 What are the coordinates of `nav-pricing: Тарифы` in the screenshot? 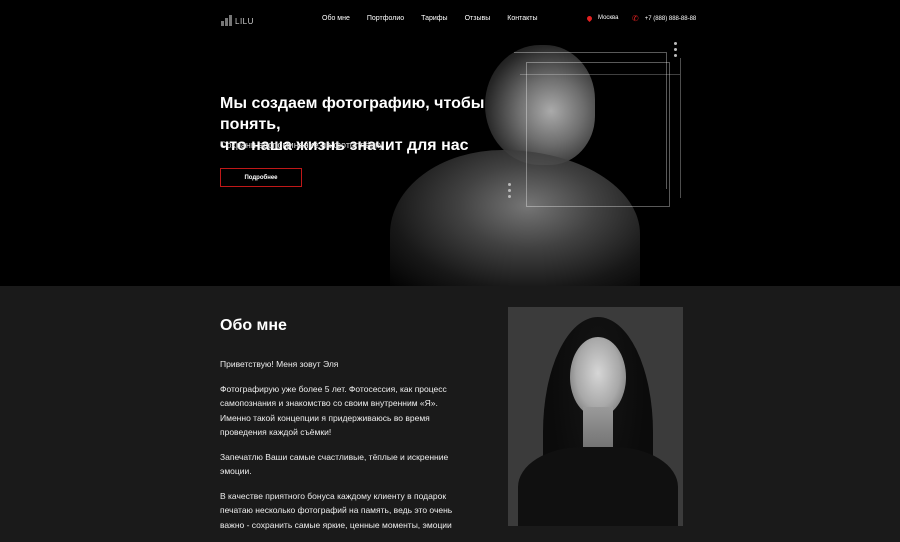 It's located at (434, 18).